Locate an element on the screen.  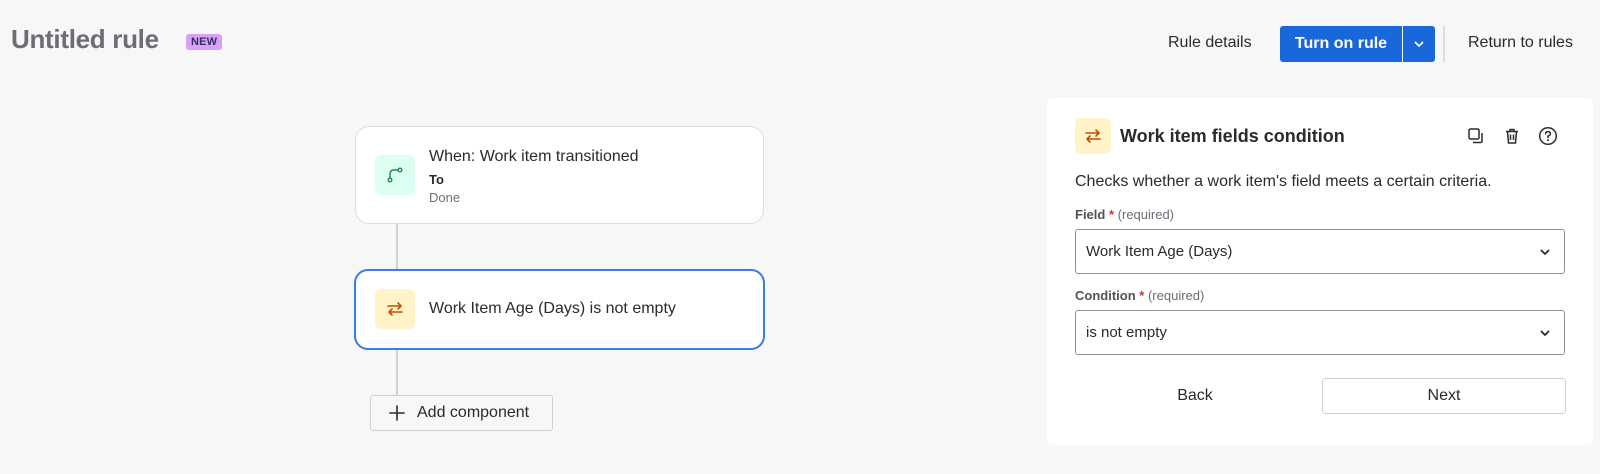
condition-title: Work Item Age (Days) is not empty is located at coordinates (552, 308).